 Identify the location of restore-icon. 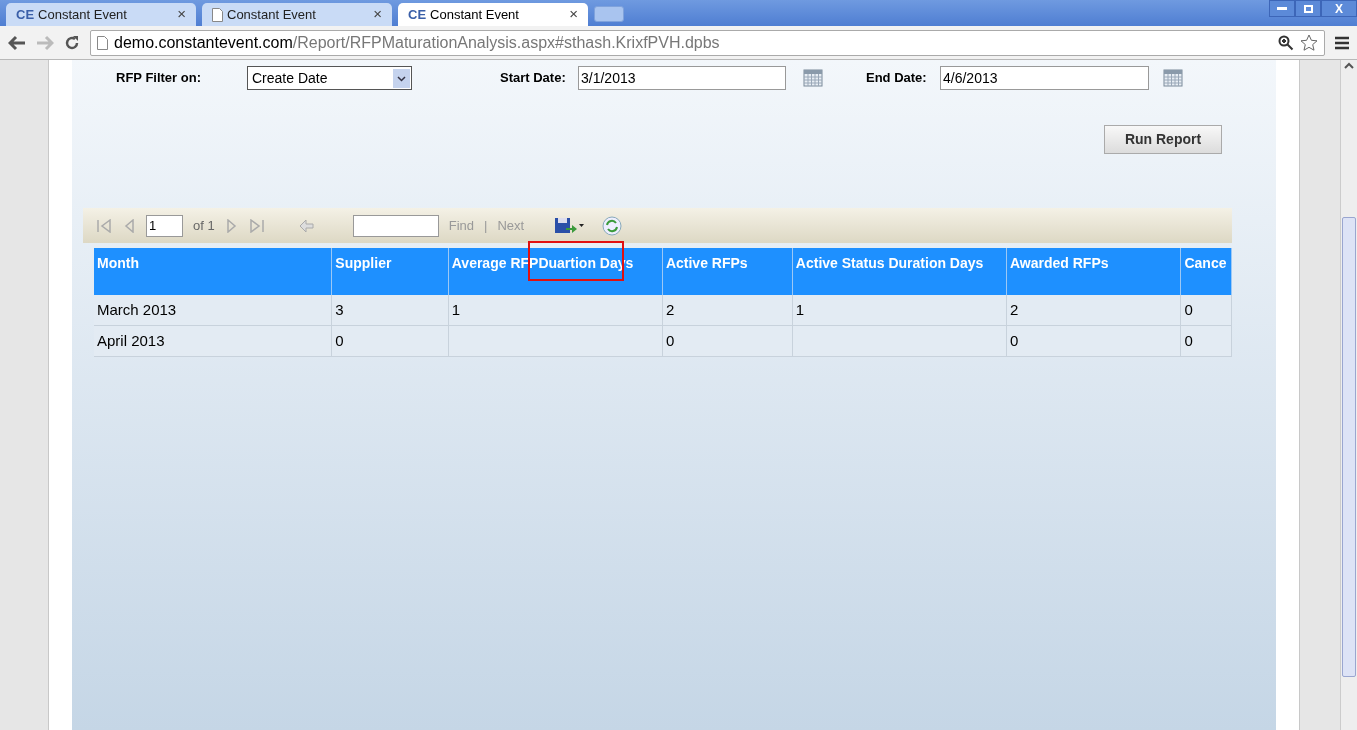
(1308, 8).